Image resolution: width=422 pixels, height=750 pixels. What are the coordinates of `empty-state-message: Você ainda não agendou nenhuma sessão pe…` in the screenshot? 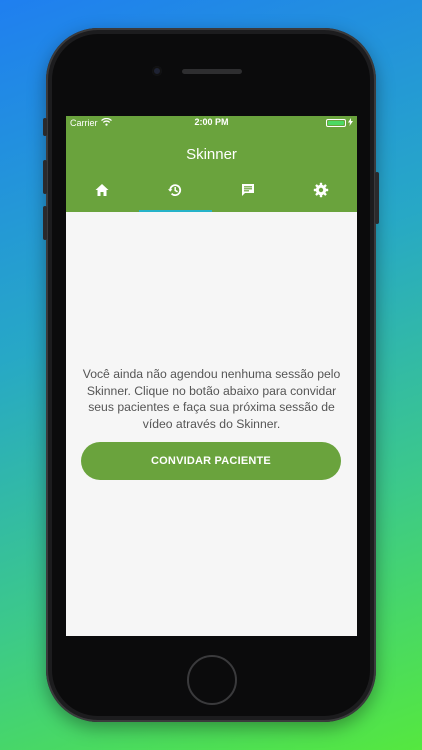 It's located at (211, 399).